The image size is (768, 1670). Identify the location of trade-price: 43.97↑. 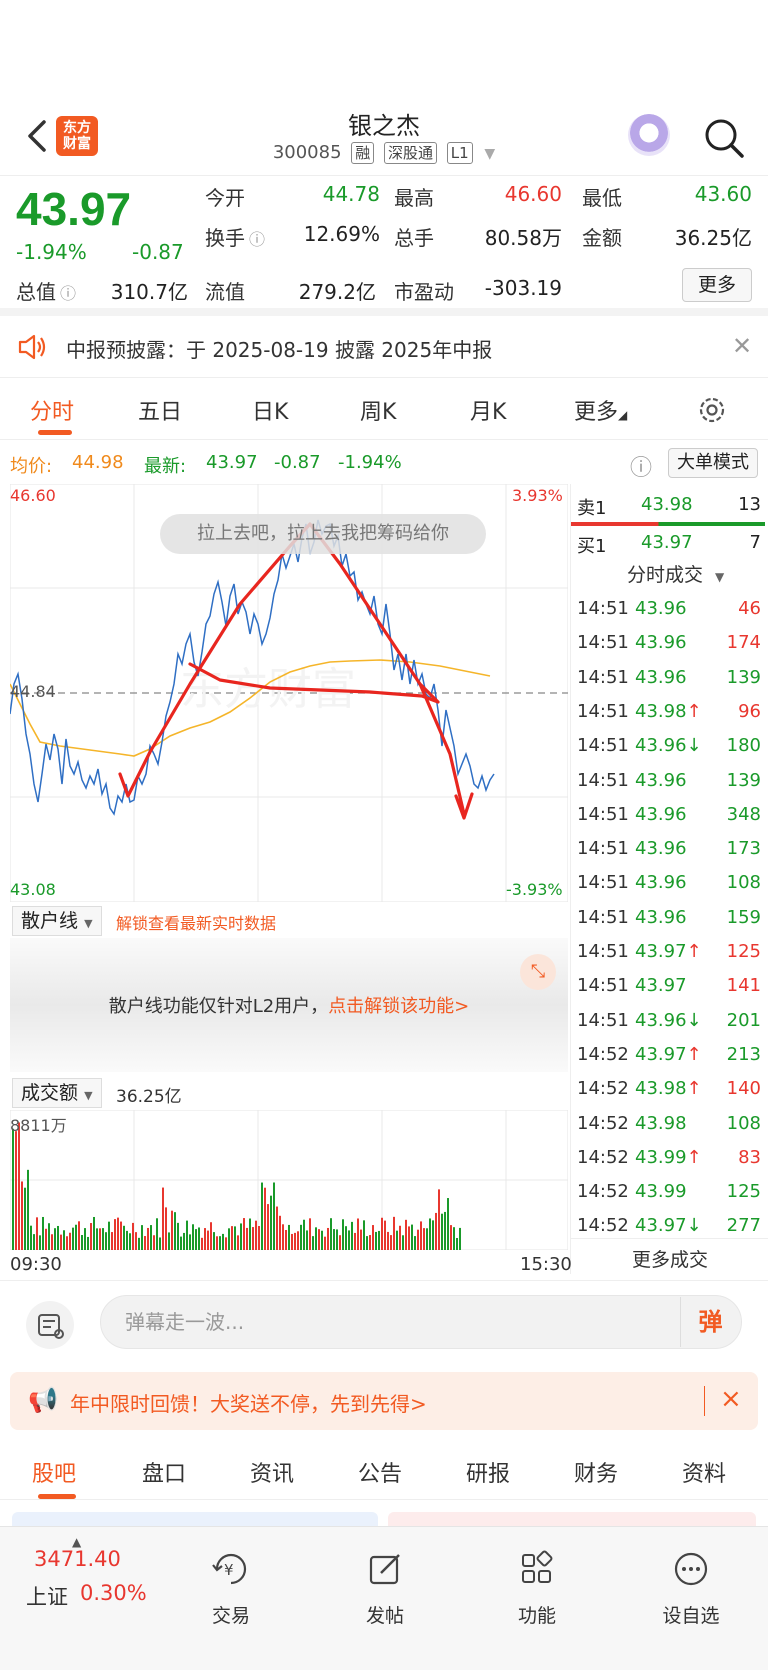
(668, 1054).